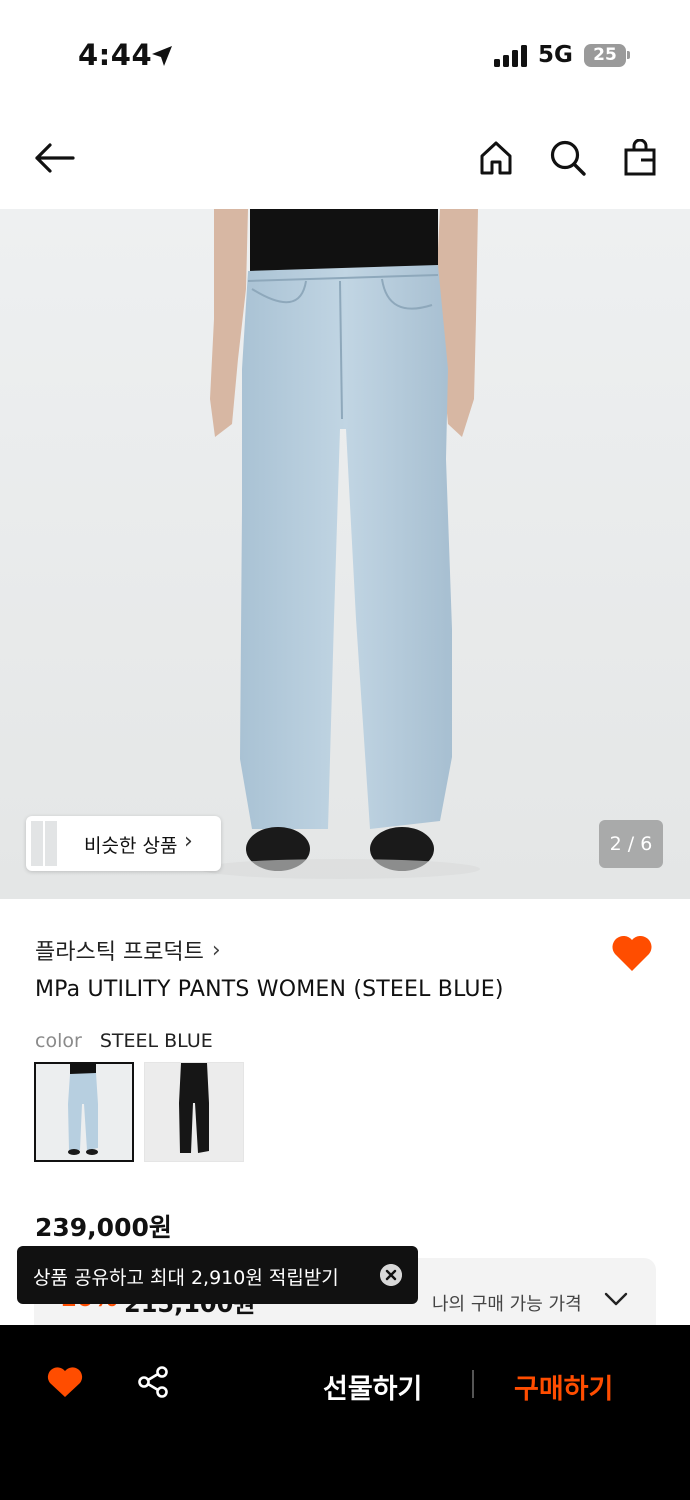  Describe the element at coordinates (162, 56) in the screenshot. I see `location-arrow-icon` at that location.